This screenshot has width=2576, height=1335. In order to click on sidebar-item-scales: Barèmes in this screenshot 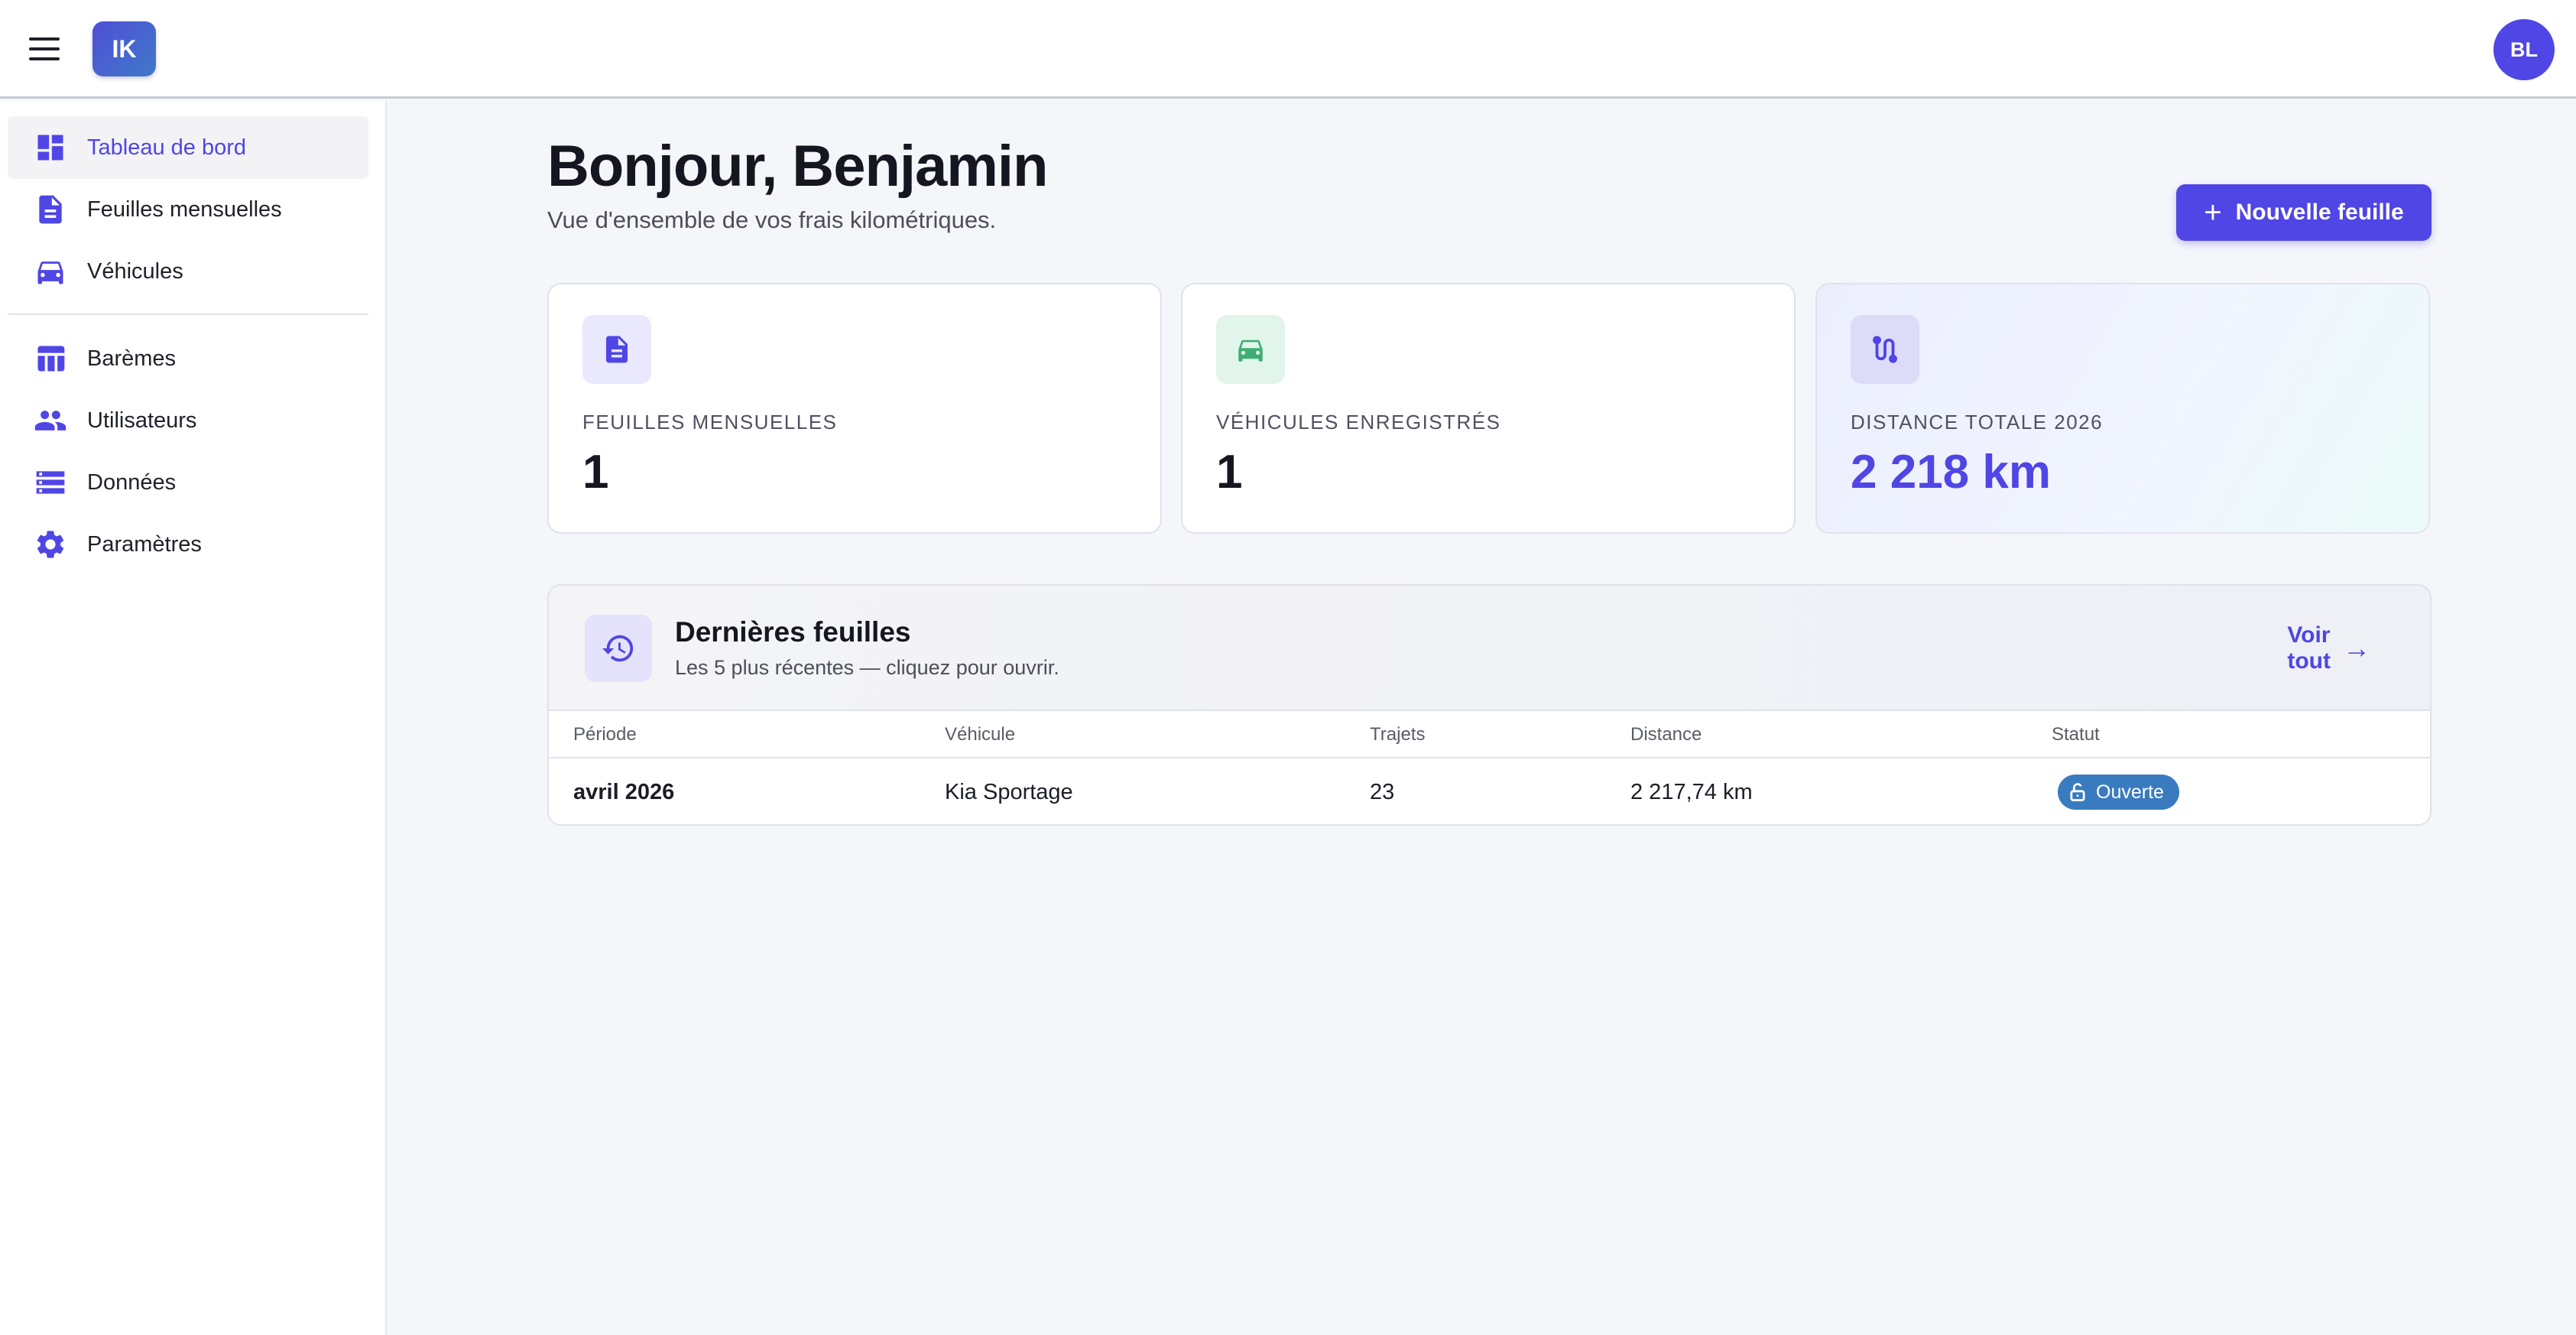, I will do `click(188, 358)`.